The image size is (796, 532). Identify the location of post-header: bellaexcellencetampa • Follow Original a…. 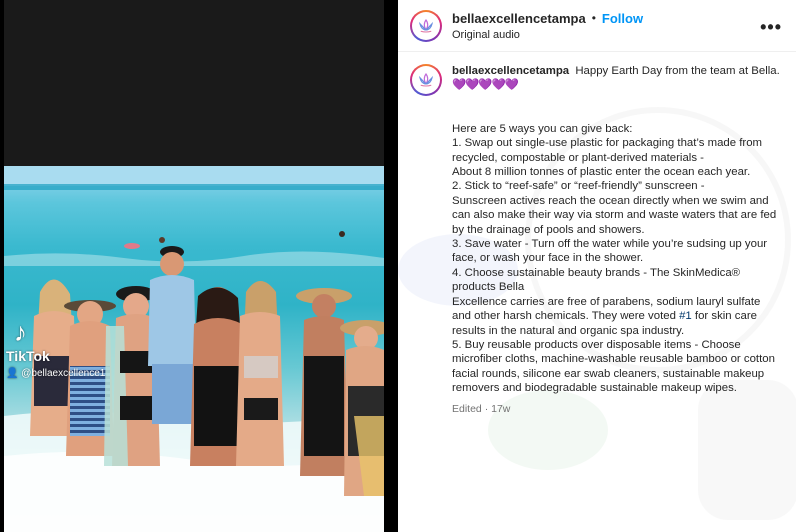
(597, 26).